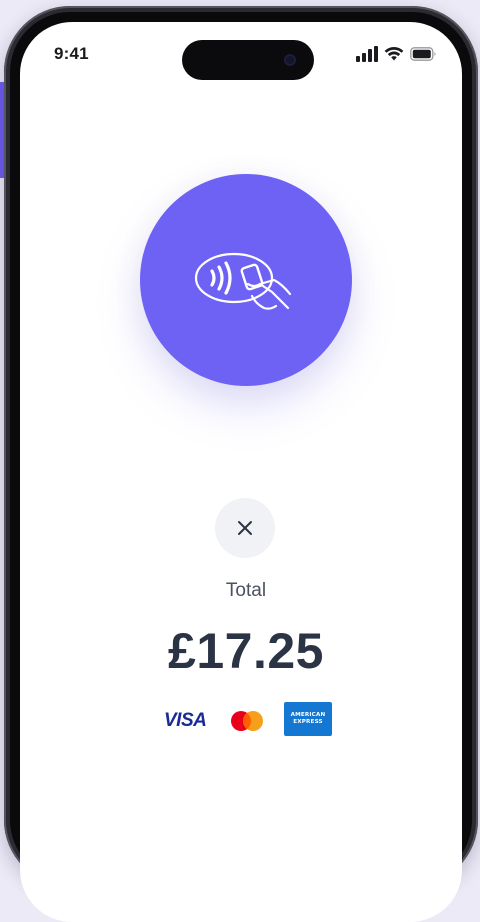 Image resolution: width=480 pixels, height=922 pixels. I want to click on wifi-icon, so click(394, 54).